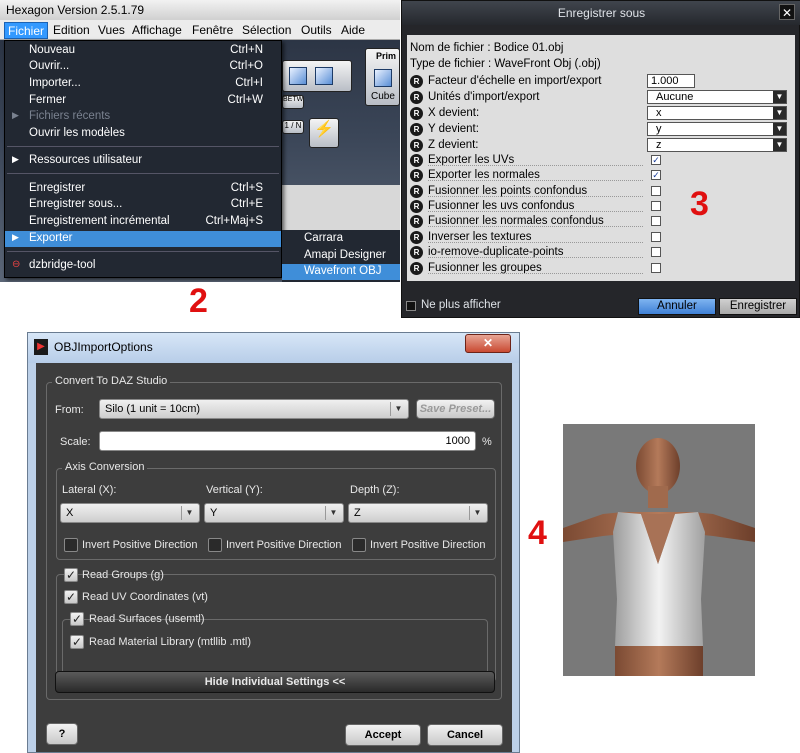 This screenshot has width=800, height=753. I want to click on menu-item-ouvrir: Ouvrir... Ctrl+O, so click(143, 67).